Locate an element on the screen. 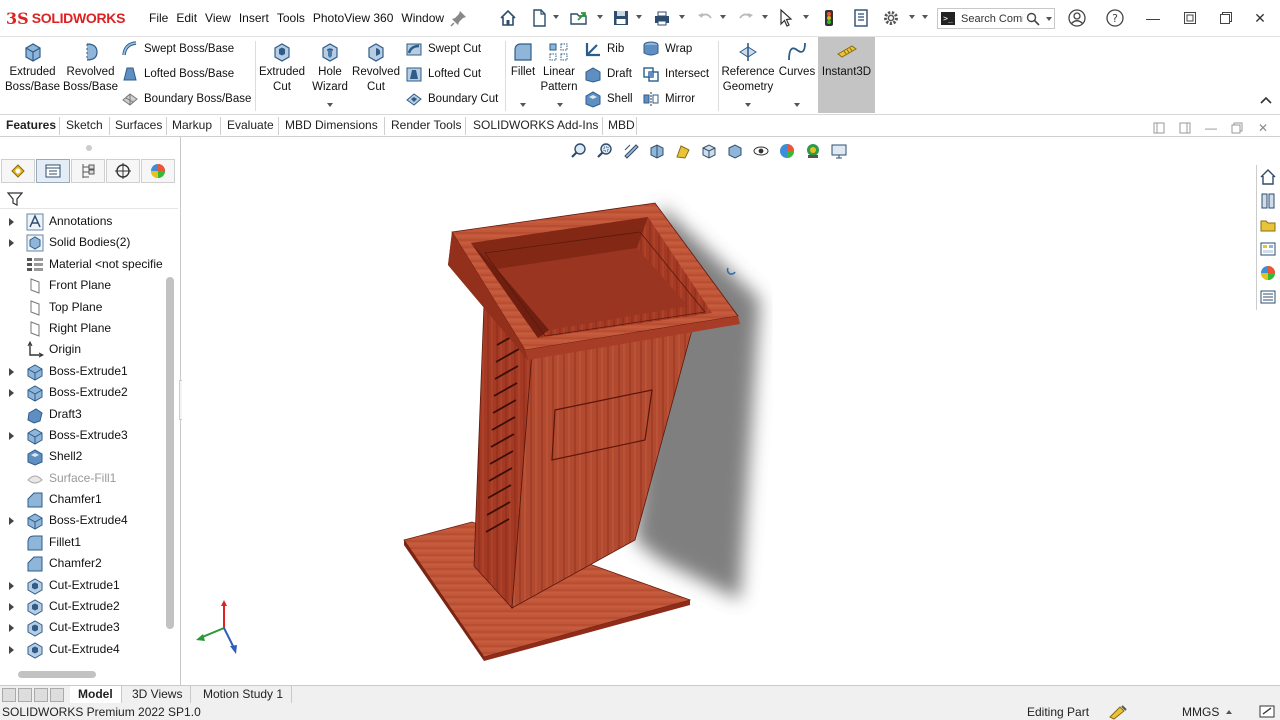  view-settings-icon is located at coordinates (839, 151).